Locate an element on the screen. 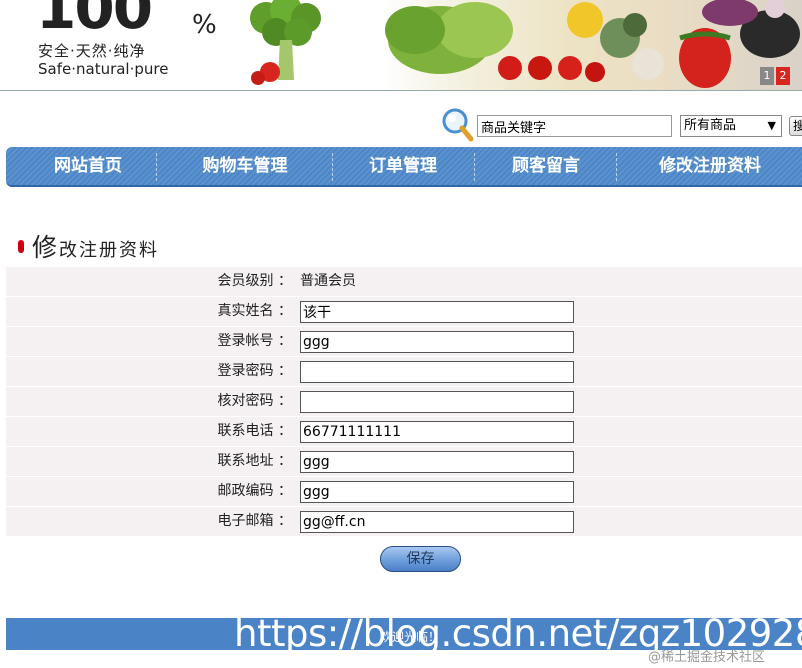  logo-slogan-en: Safe·natural·pure is located at coordinates (103, 69).